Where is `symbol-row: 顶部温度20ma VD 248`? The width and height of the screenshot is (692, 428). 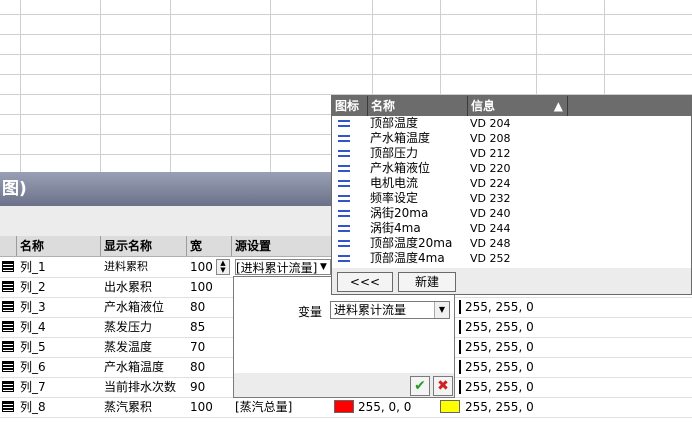
symbol-row: 顶部温度20ma VD 248 is located at coordinates (511, 243).